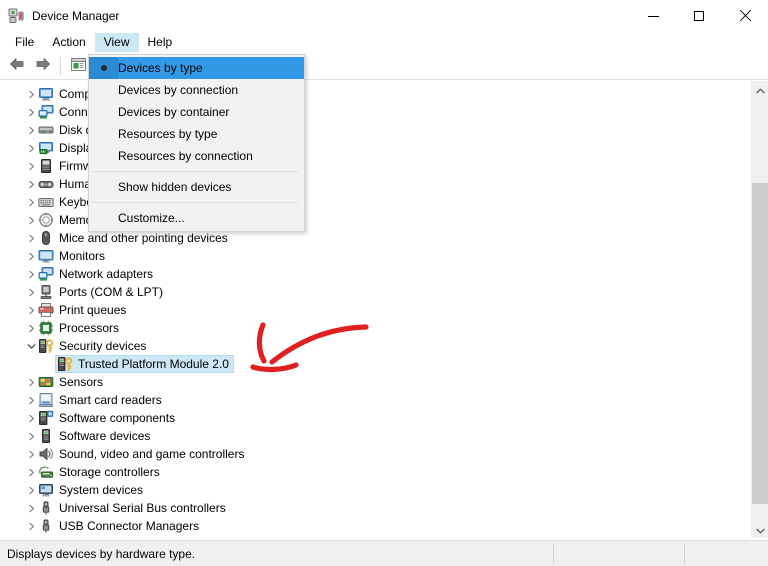 Image resolution: width=768 pixels, height=566 pixels. I want to click on tree-row-label: Sound, video and game controllers, so click(152, 454).